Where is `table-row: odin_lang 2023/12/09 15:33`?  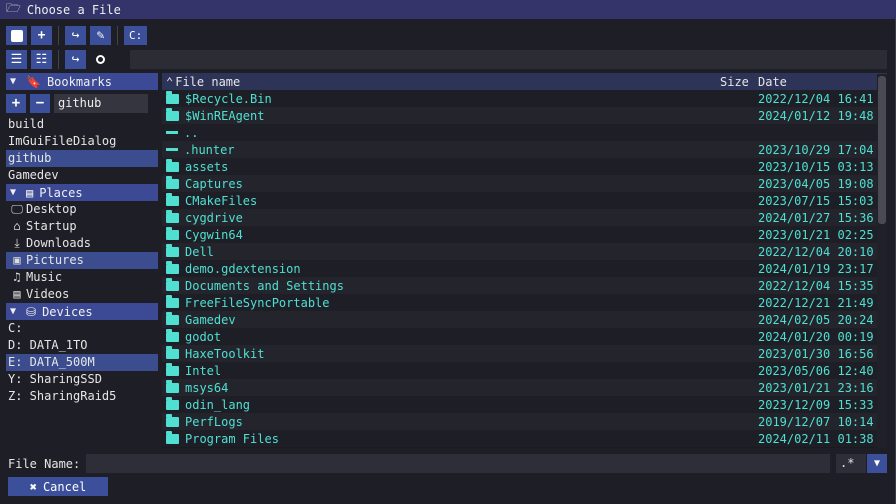
table-row: odin_lang 2023/12/09 15:33 is located at coordinates (524, 404).